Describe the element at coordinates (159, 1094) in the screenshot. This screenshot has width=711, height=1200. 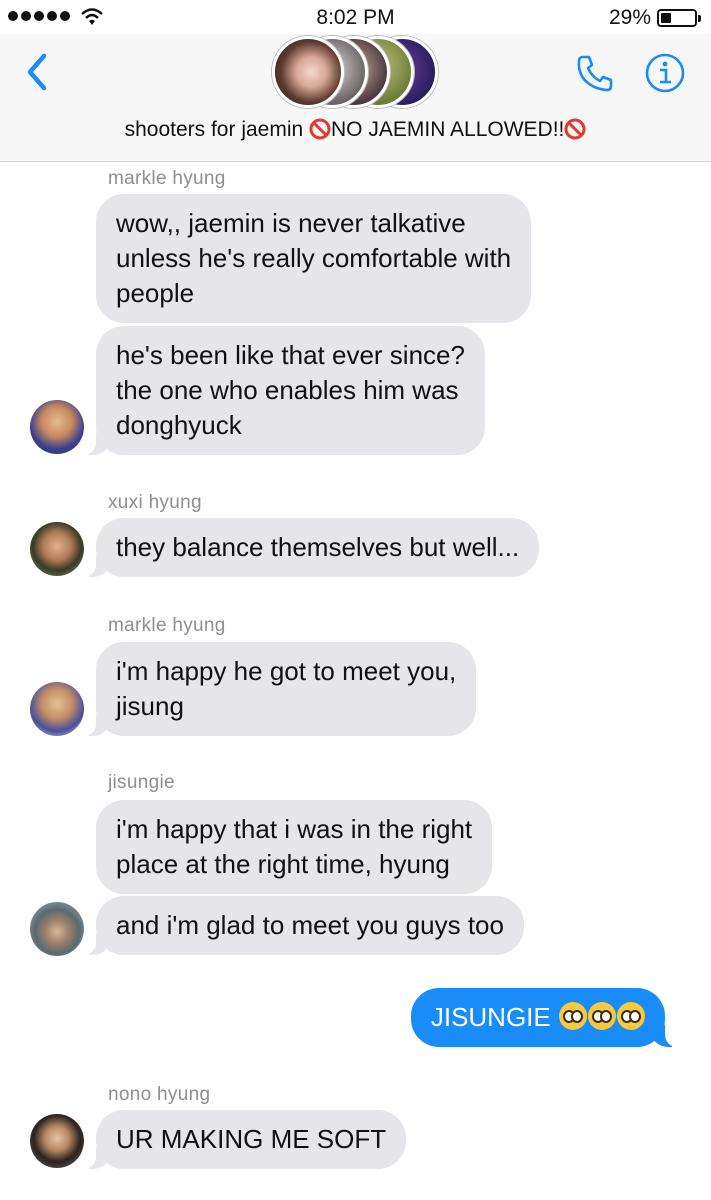
I see `sender-name: nono hyung` at that location.